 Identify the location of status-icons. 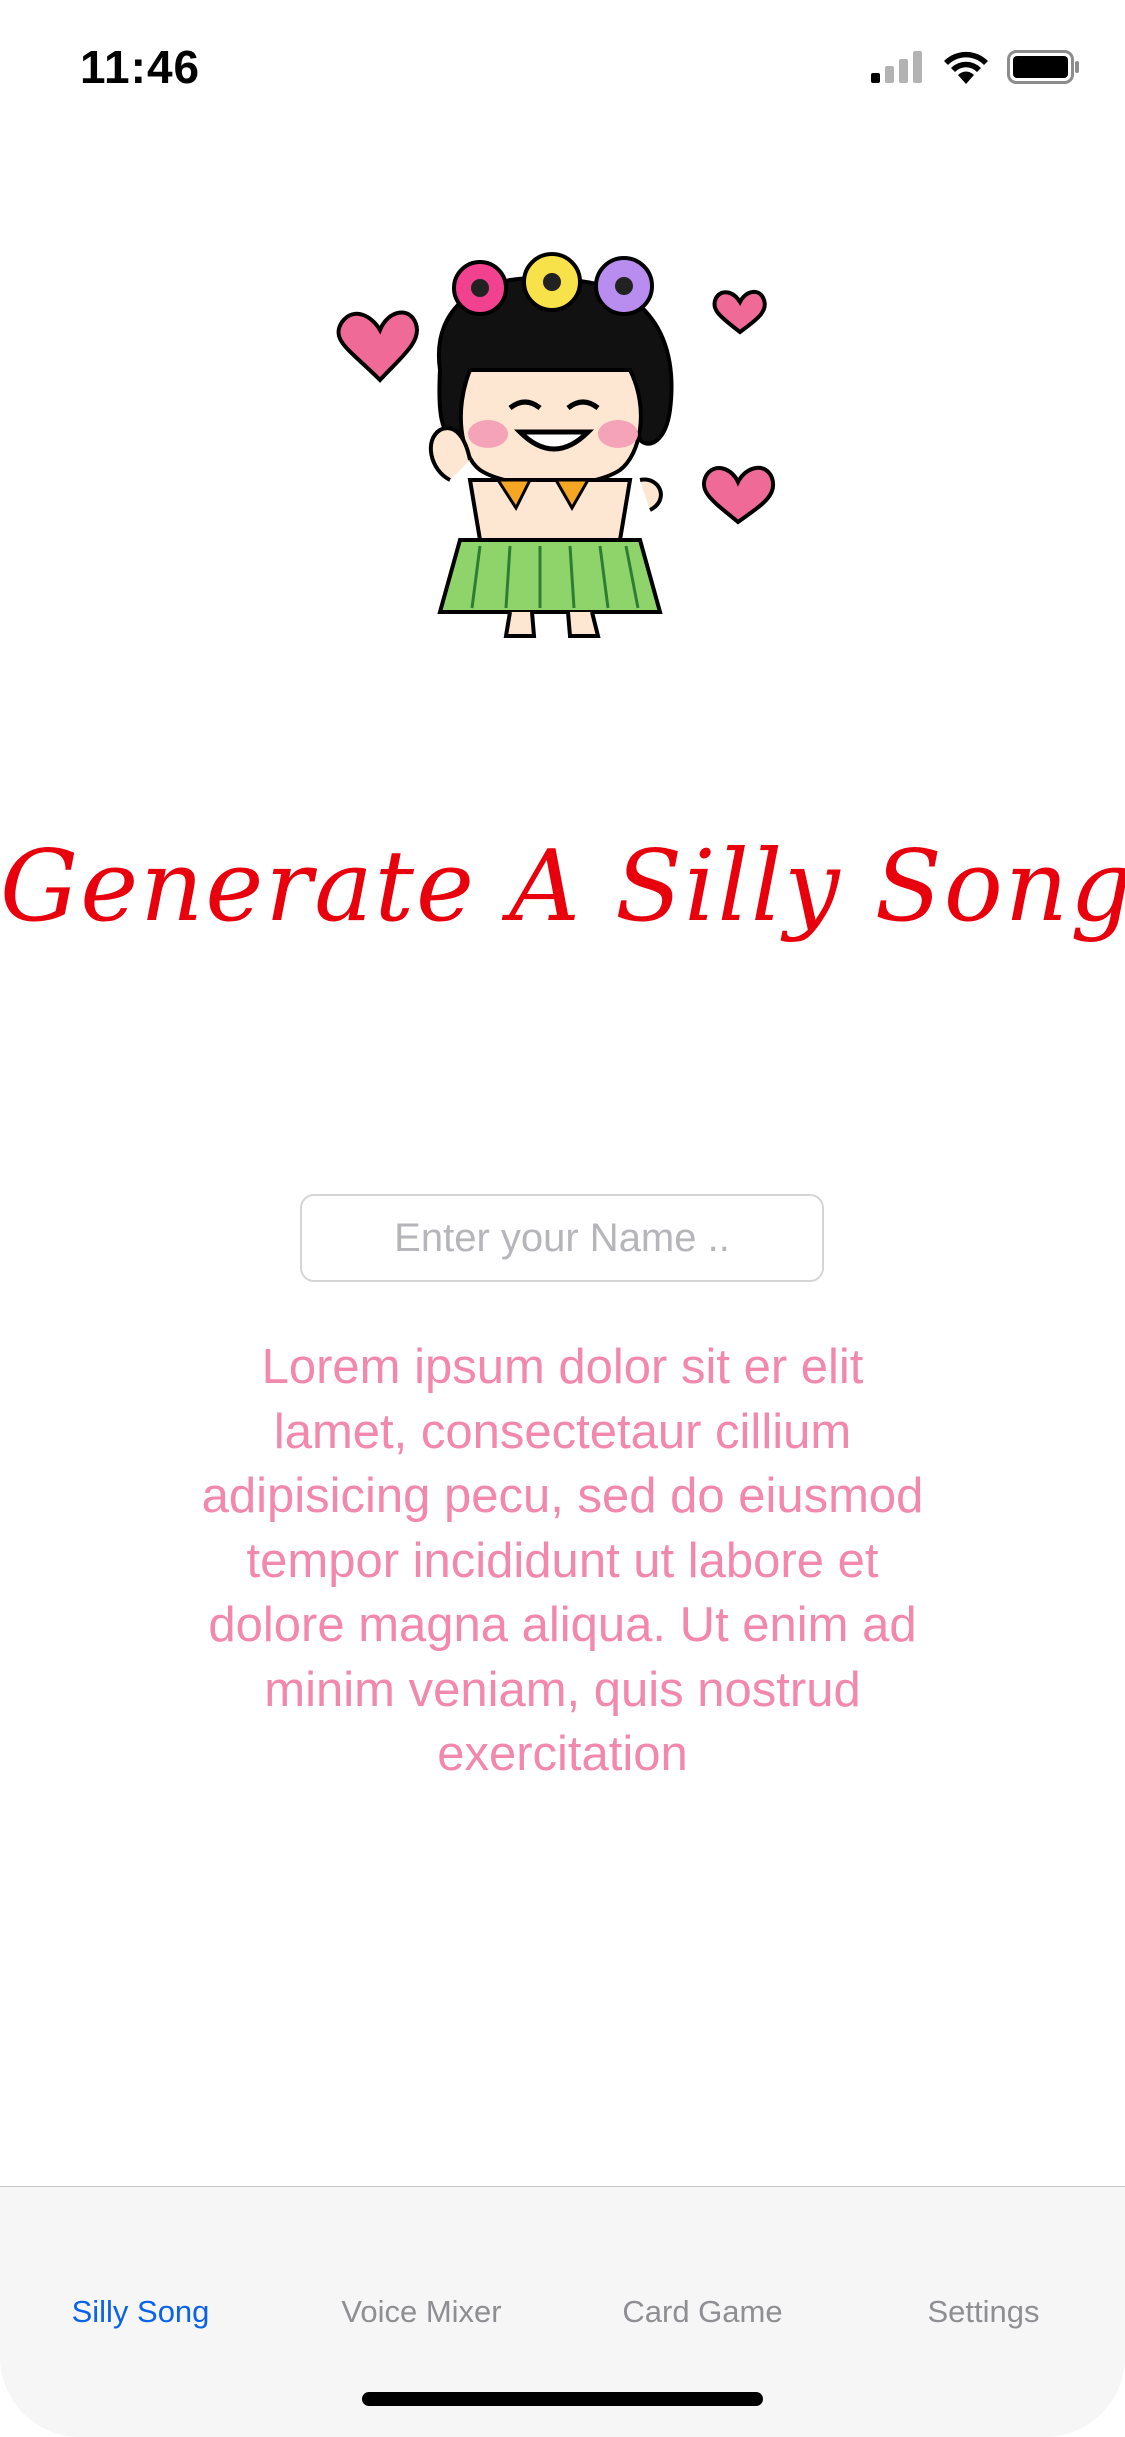
(976, 67).